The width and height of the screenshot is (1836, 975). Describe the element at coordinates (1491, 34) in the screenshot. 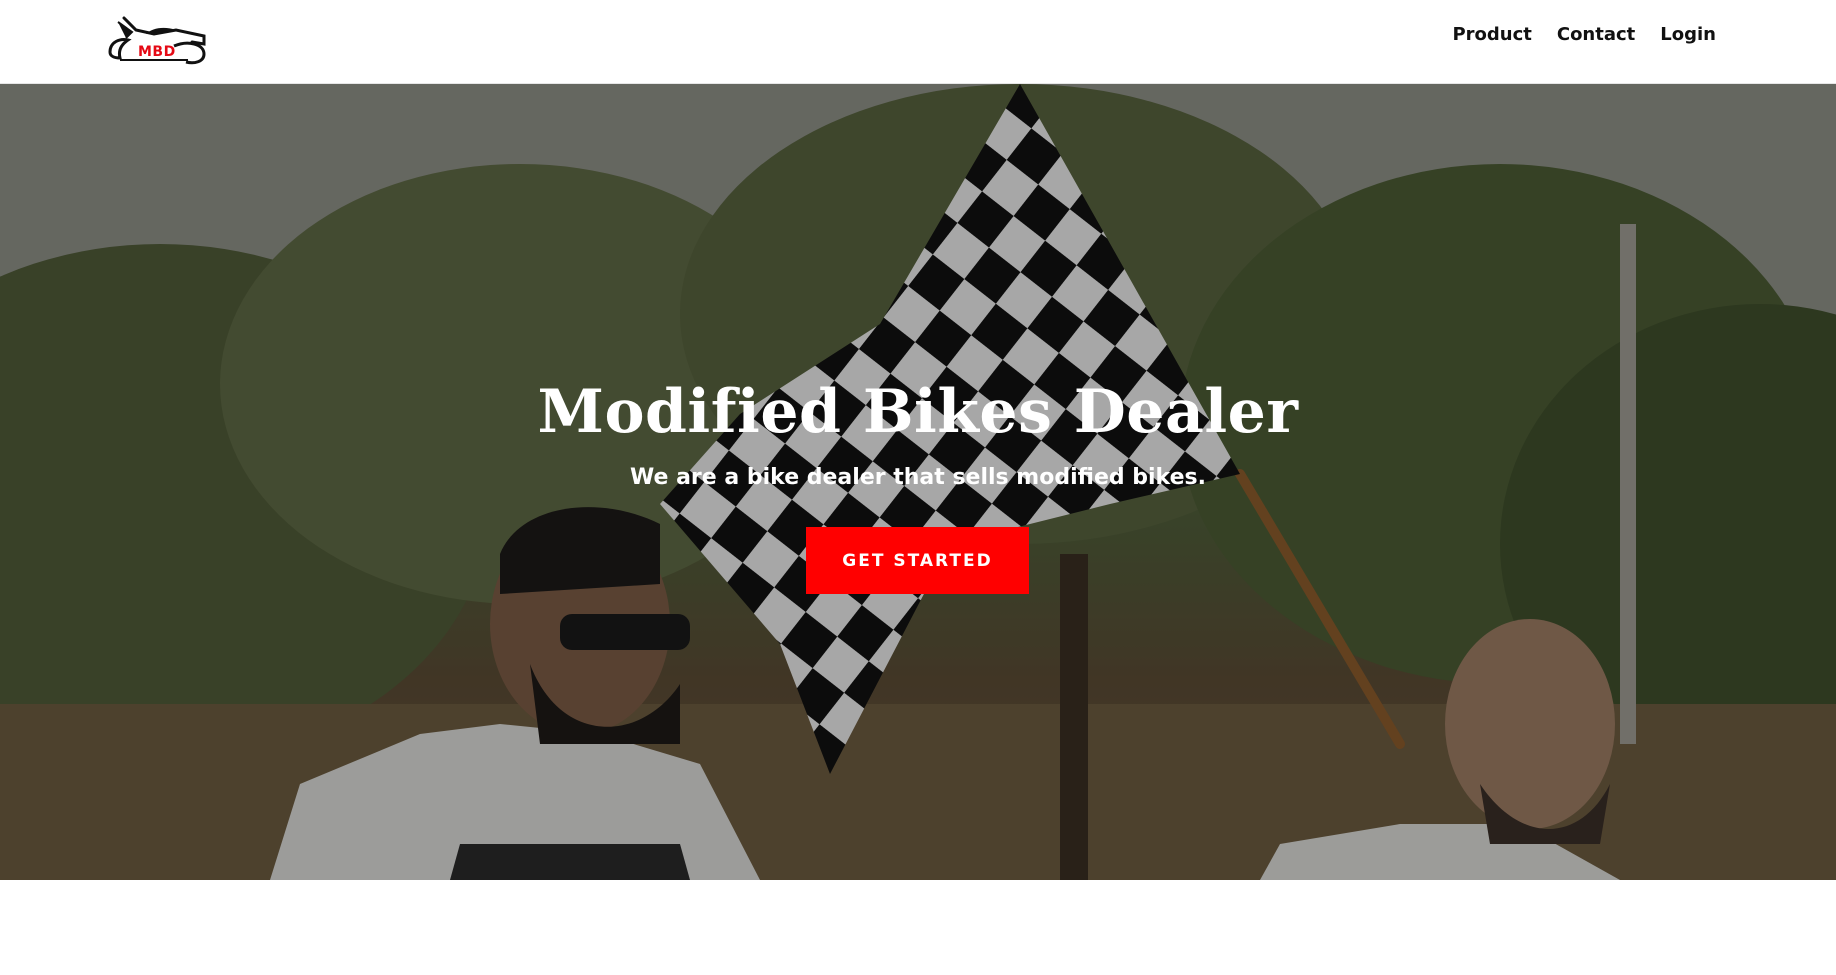

I see `nav-product-link: Product` at that location.